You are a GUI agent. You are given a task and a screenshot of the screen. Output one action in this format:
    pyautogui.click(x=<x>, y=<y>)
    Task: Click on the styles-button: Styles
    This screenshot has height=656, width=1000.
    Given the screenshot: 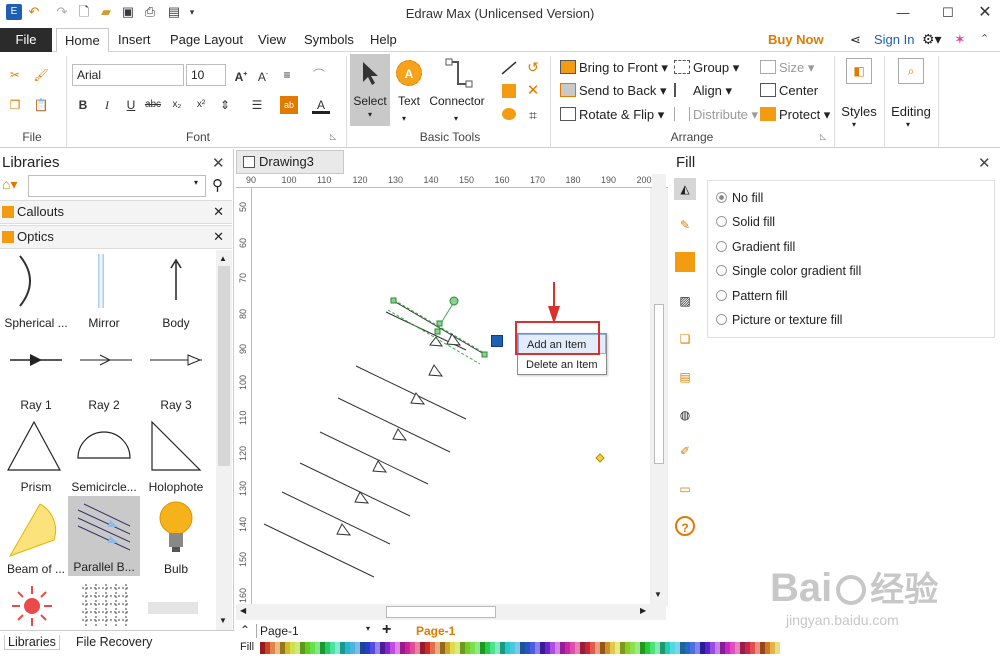 What is the action you would take?
    pyautogui.click(x=859, y=111)
    